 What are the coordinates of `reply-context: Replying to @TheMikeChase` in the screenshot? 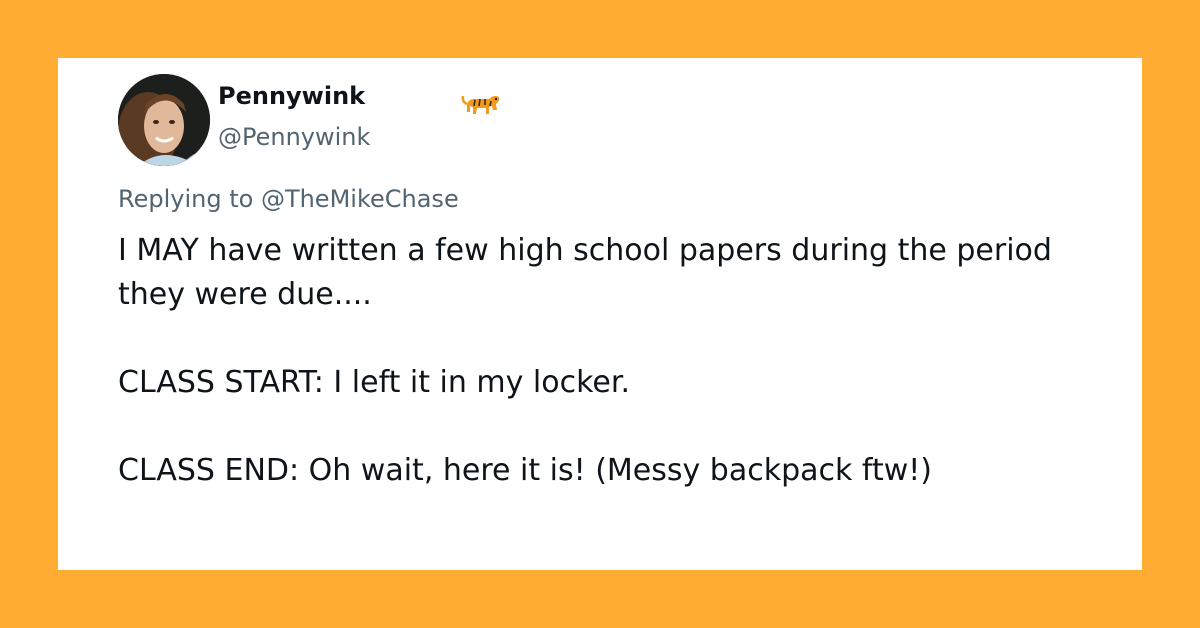 It's located at (288, 199).